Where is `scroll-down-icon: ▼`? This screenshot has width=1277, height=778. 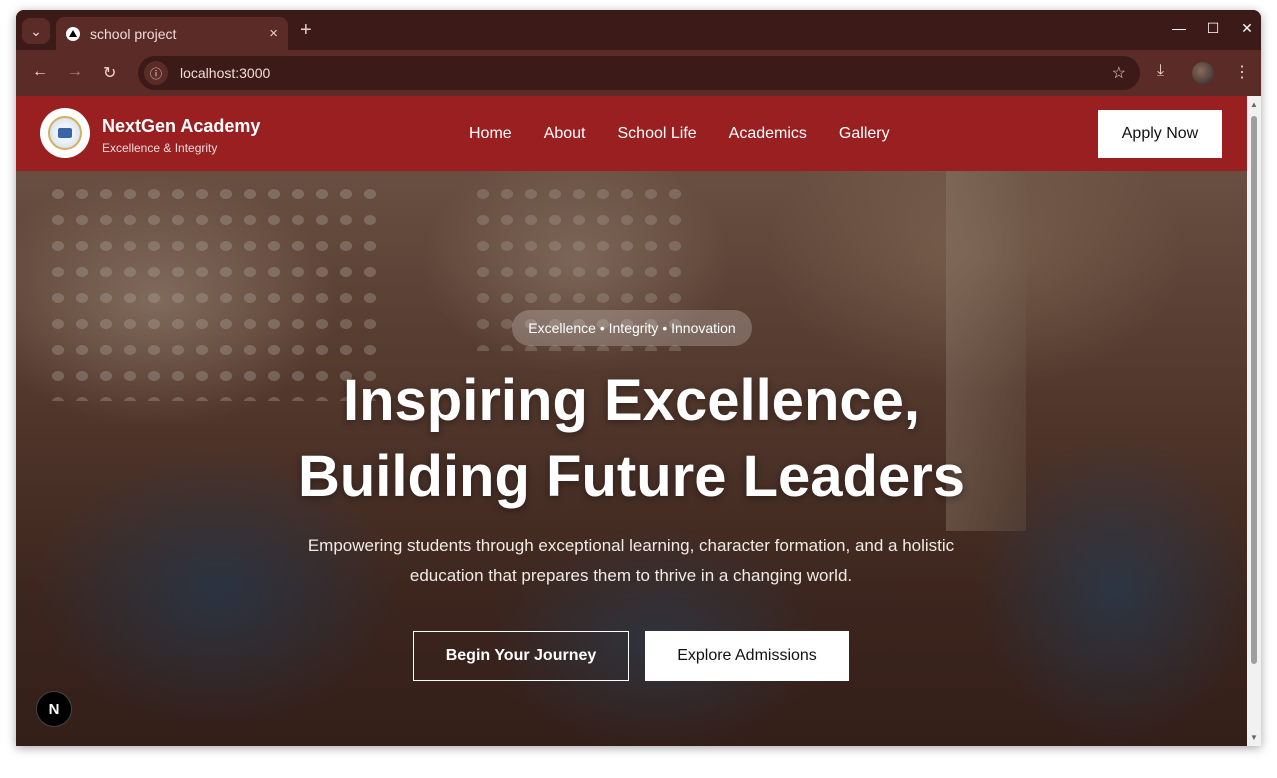 scroll-down-icon: ▼ is located at coordinates (1254, 737).